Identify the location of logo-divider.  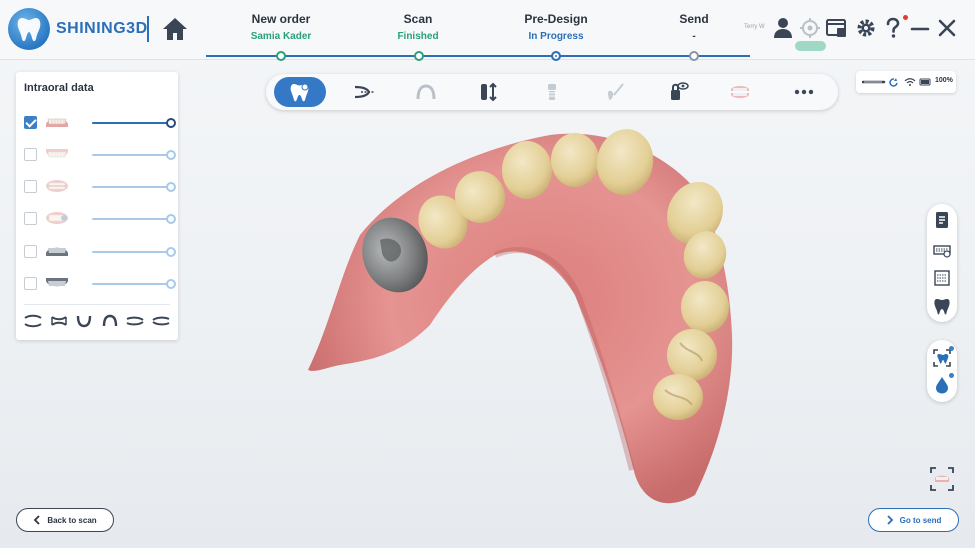
(148, 29).